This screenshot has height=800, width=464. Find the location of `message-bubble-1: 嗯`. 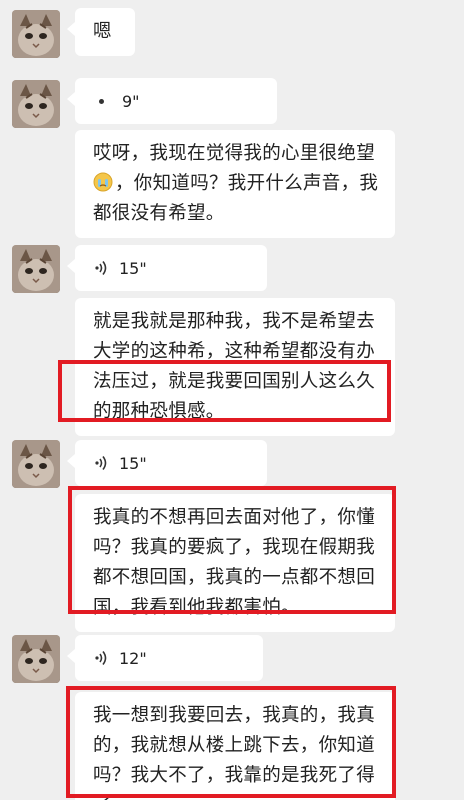

message-bubble-1: 嗯 is located at coordinates (101, 32).